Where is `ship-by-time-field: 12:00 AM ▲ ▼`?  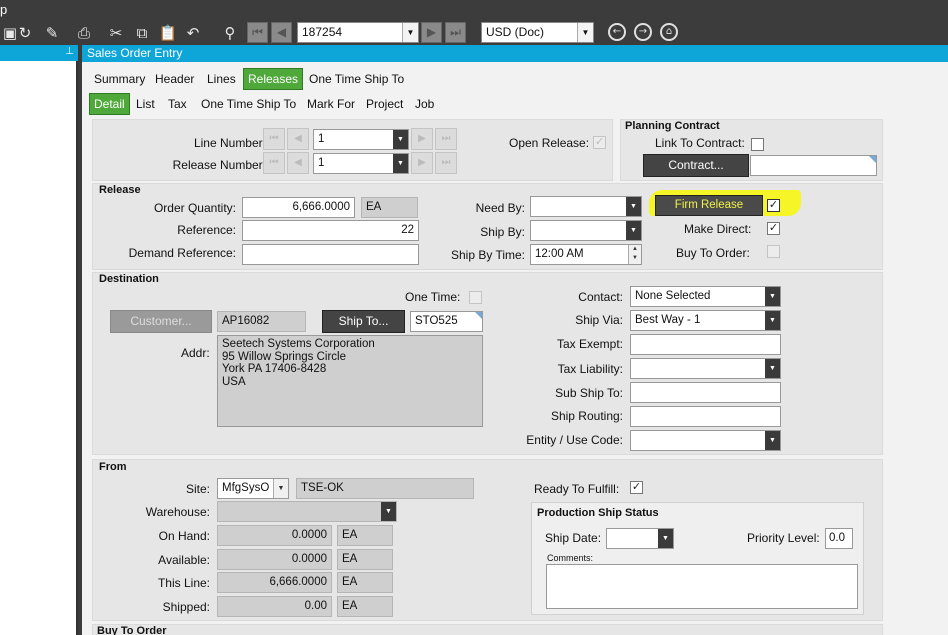
ship-by-time-field: 12:00 AM ▲ ▼ is located at coordinates (586, 254).